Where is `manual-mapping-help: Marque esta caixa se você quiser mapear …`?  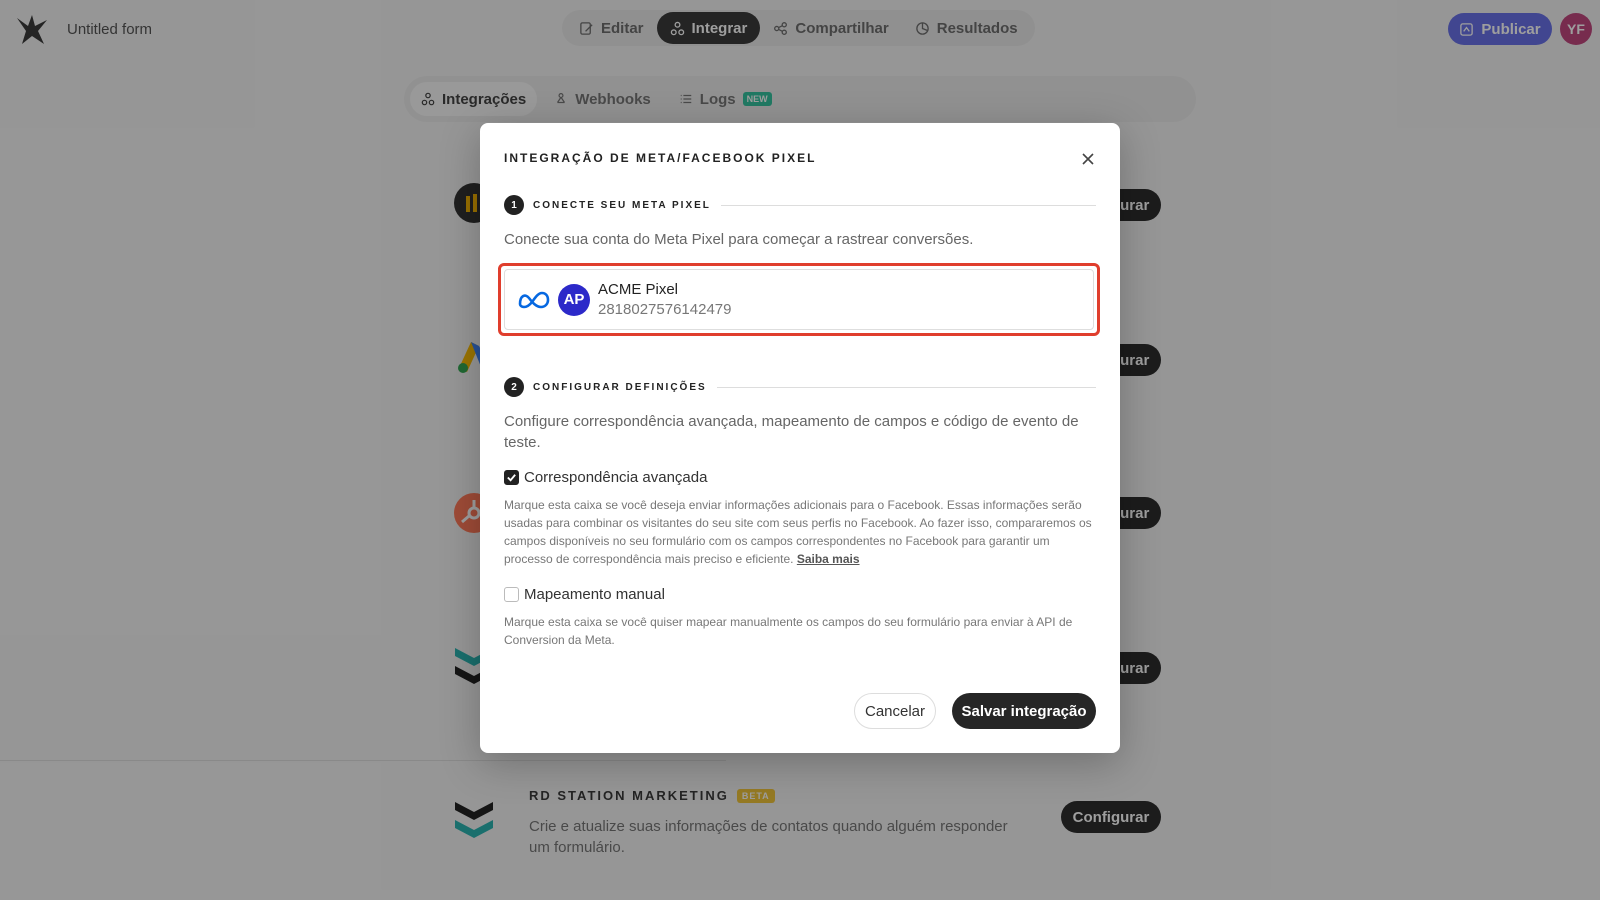 manual-mapping-help: Marque esta caixa se você quiser mapear … is located at coordinates (788, 631).